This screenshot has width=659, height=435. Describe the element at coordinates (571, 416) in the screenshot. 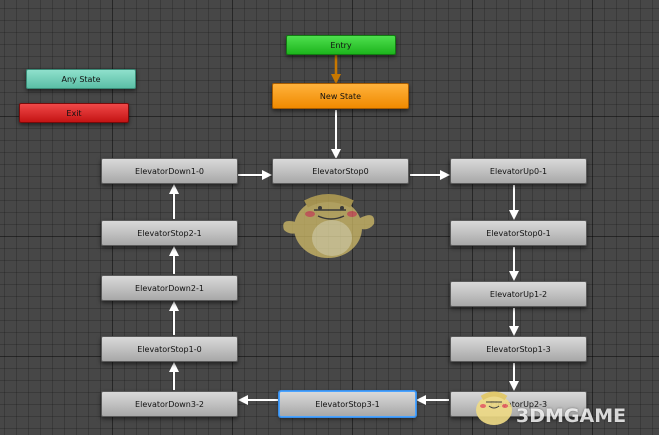

I see `watermark-text: 3DMGAME` at that location.